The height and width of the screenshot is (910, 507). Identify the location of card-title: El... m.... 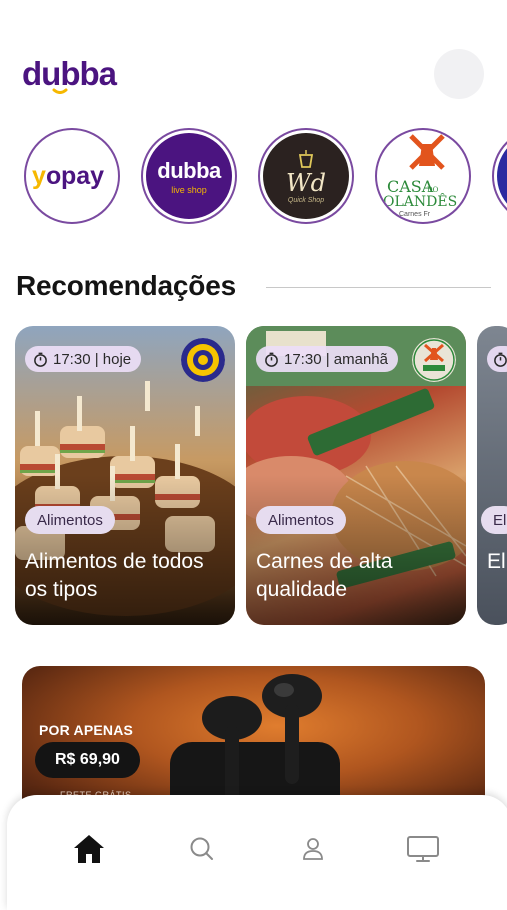
(497, 561).